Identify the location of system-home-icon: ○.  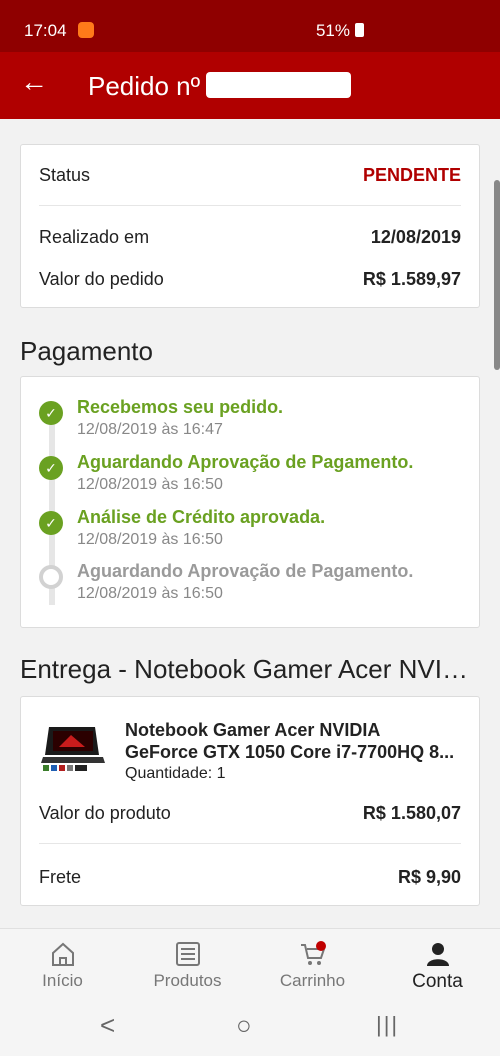
(244, 1025).